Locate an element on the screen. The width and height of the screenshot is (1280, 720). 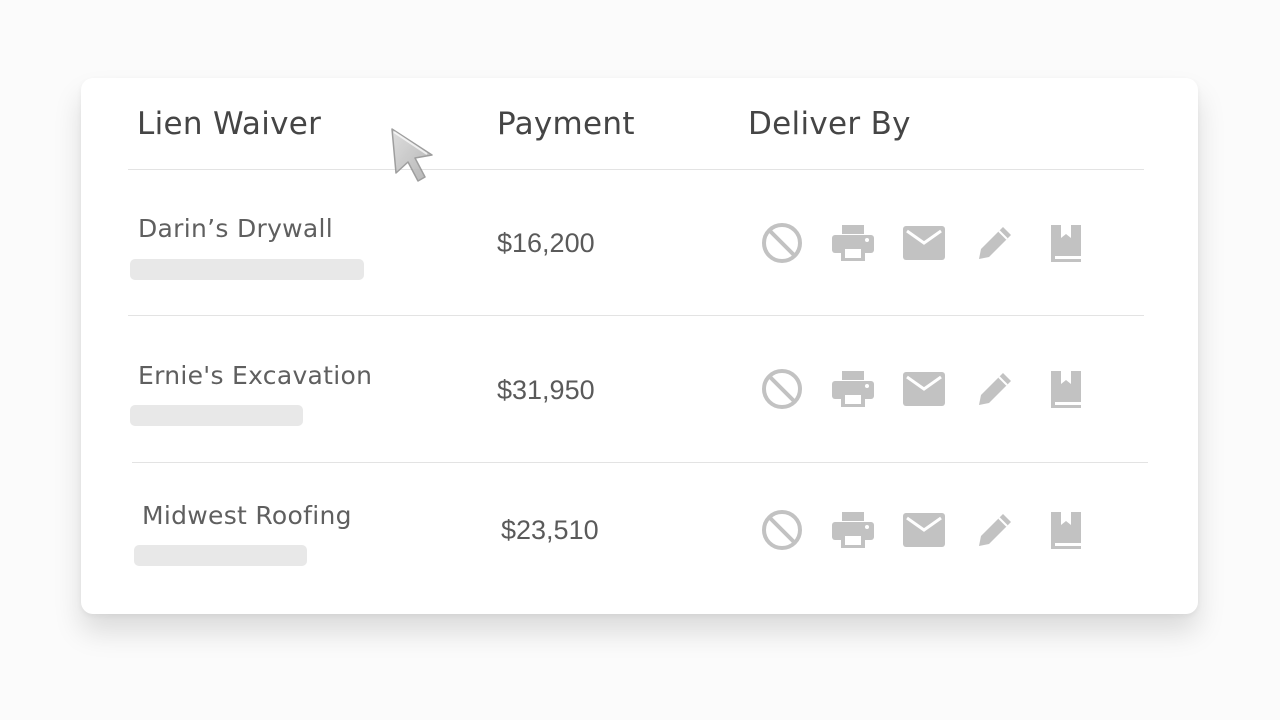
header-deliver-by: Deliver By is located at coordinates (829, 124).